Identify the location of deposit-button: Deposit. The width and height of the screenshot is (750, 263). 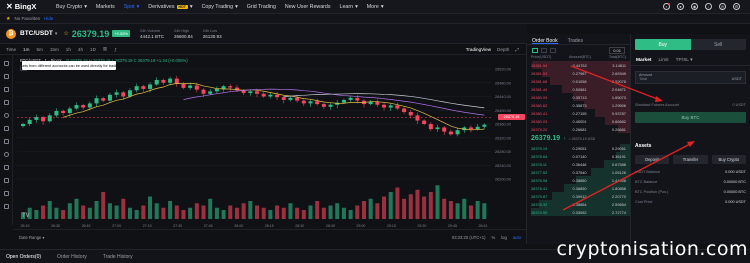
(652, 159).